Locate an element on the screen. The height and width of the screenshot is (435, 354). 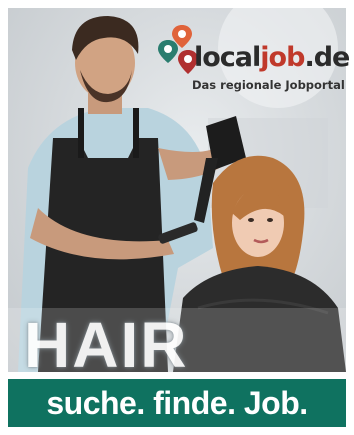
slogan-text: suche. finde. Job. is located at coordinates (177, 402).